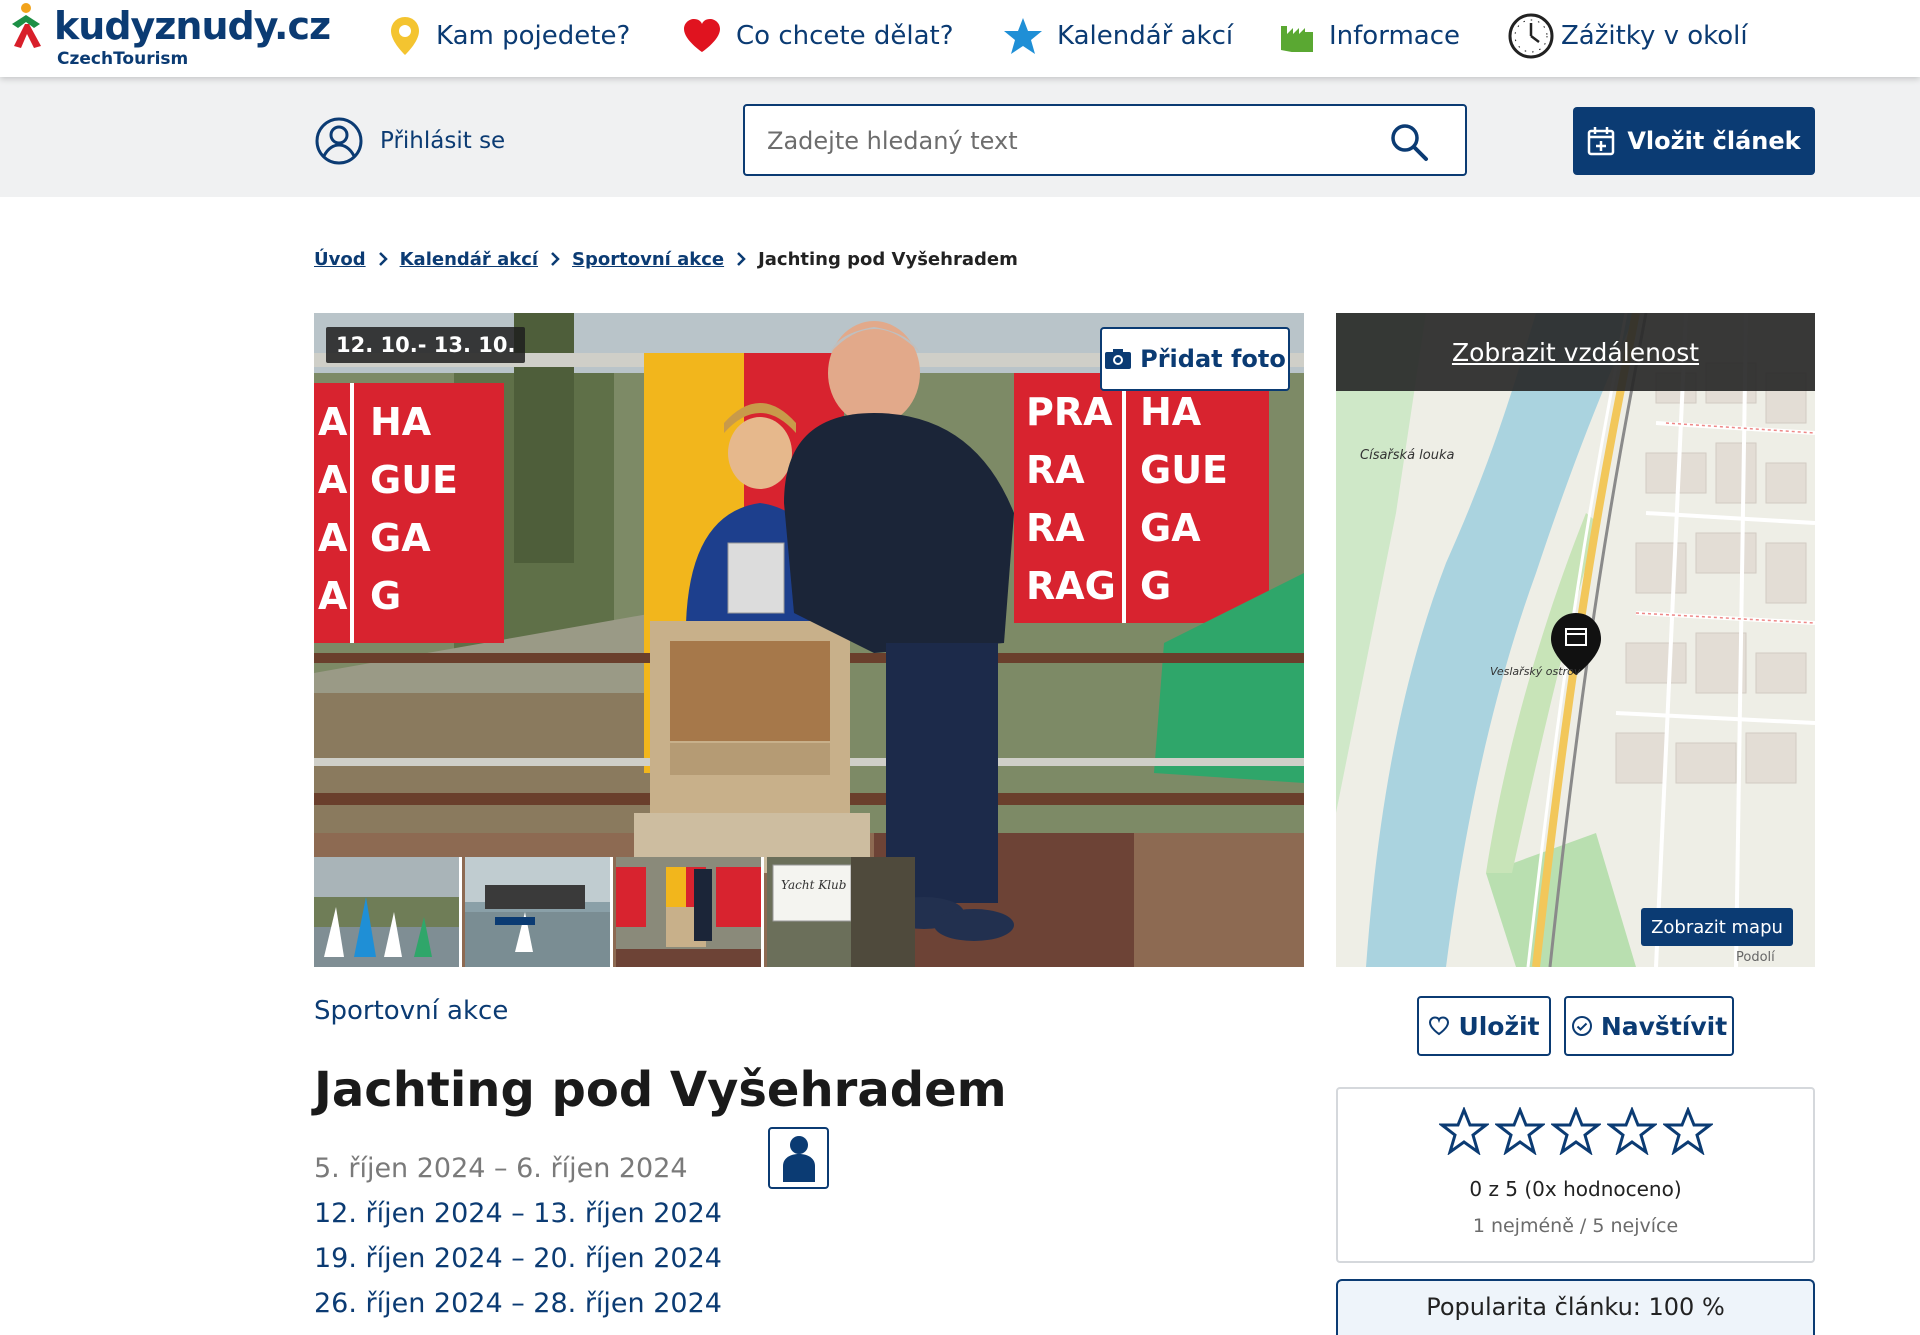 This screenshot has width=1920, height=1335. What do you see at coordinates (1297, 39) in the screenshot?
I see `information-city-icon` at bounding box center [1297, 39].